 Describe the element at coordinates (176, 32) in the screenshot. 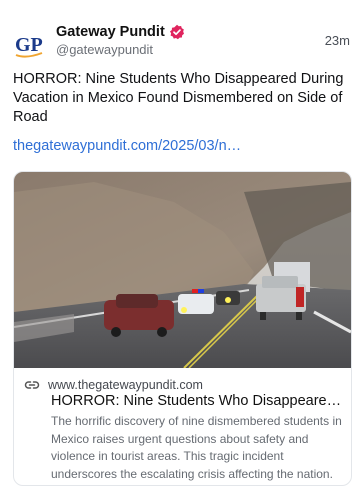

I see `verified-badge-icon` at that location.